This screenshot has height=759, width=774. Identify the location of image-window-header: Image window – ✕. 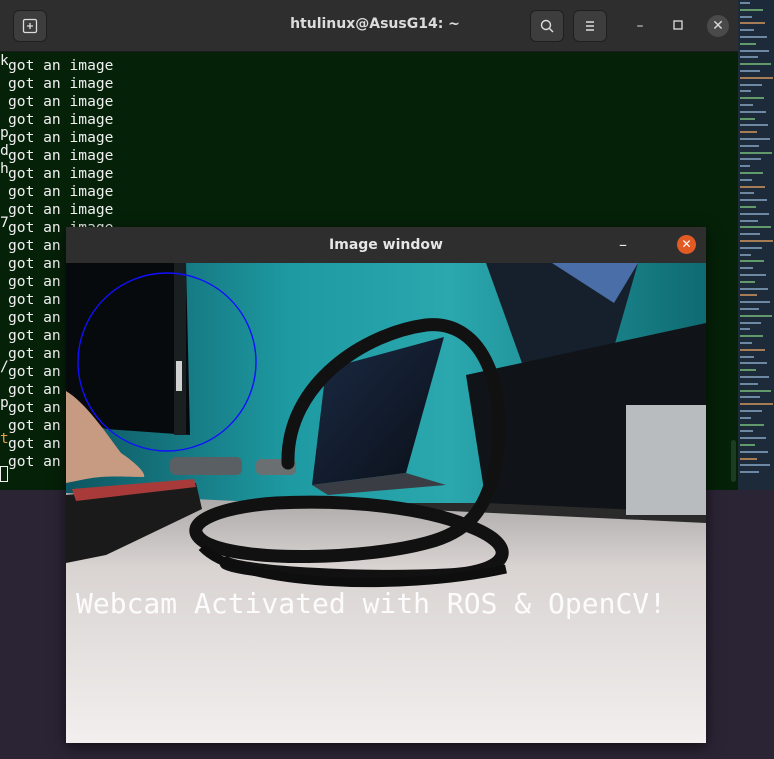
(386, 245).